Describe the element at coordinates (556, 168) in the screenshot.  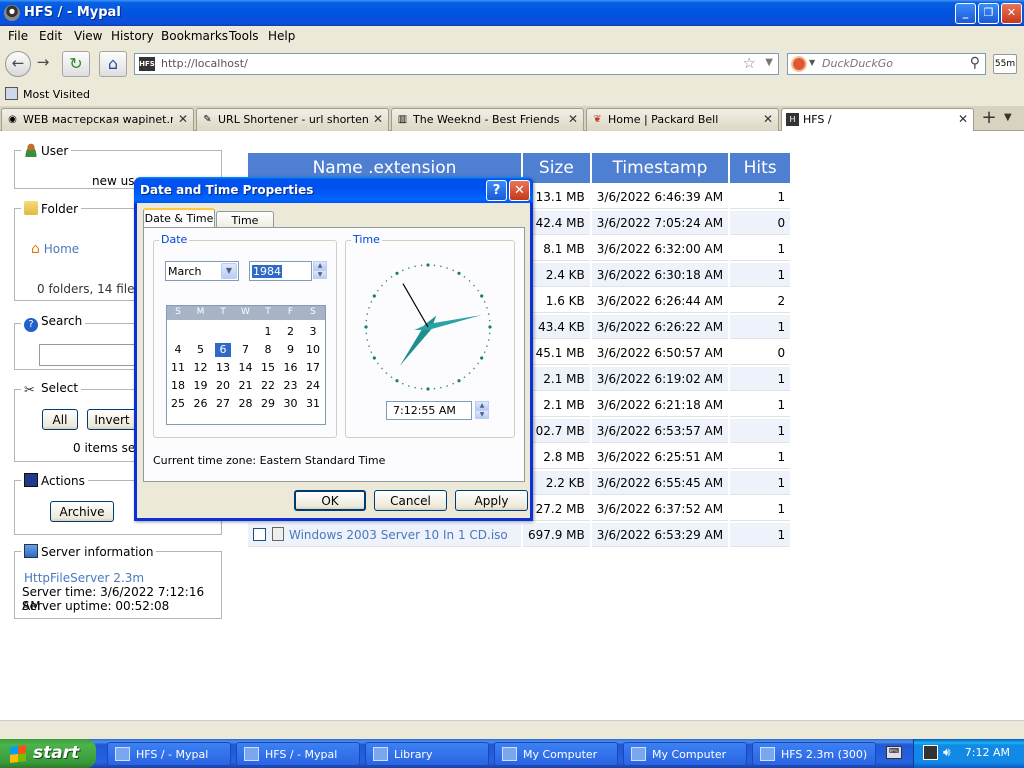
I see `column-size: Size` at that location.